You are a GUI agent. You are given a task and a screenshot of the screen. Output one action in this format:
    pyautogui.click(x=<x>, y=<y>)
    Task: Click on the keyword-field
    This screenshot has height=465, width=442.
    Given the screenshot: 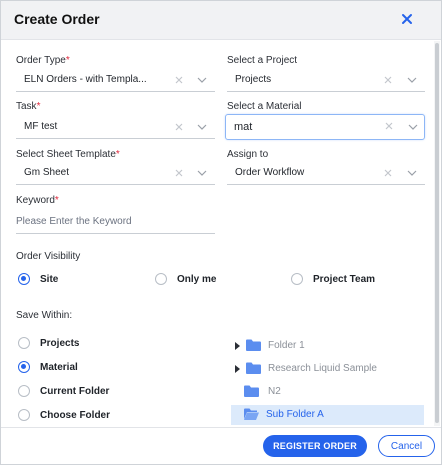 What is the action you would take?
    pyautogui.click(x=115, y=223)
    